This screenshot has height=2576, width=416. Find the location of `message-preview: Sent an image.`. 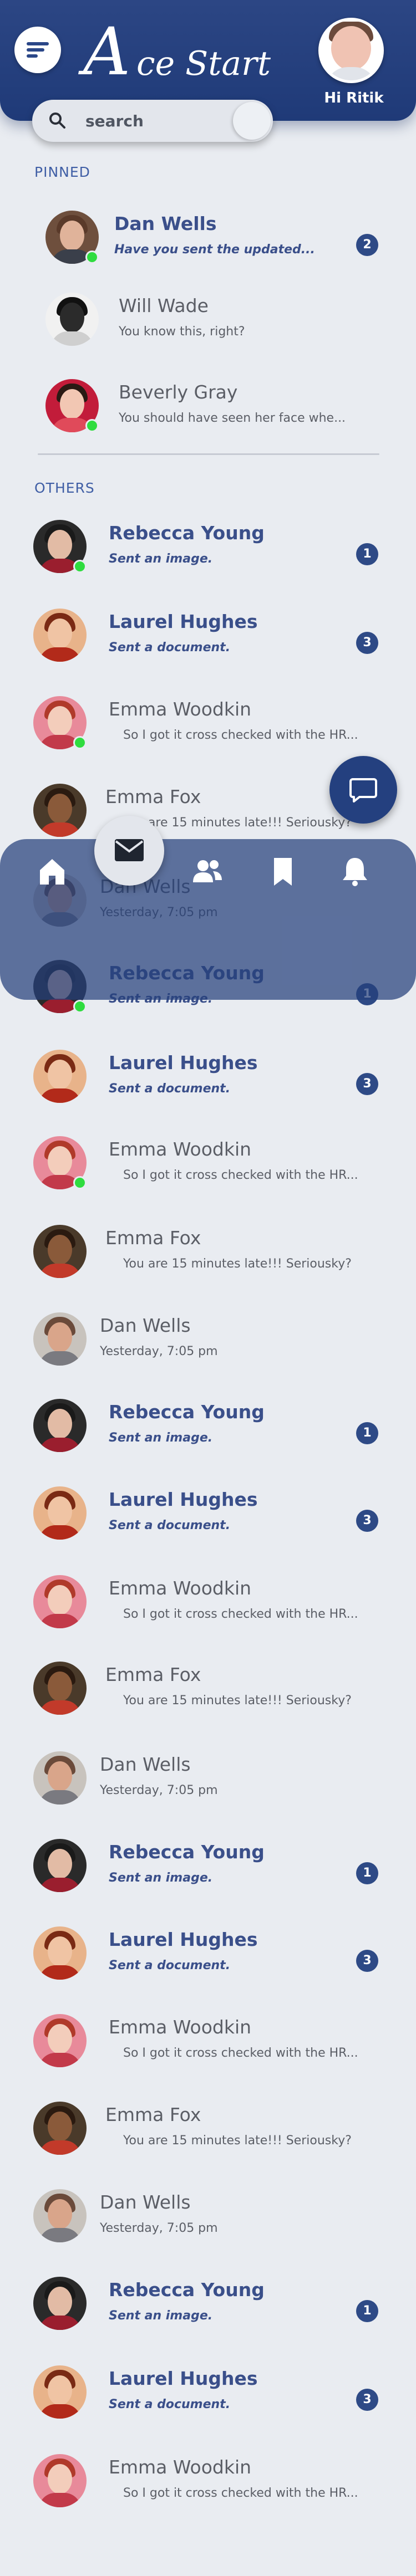

message-preview: Sent an image. is located at coordinates (161, 1878).